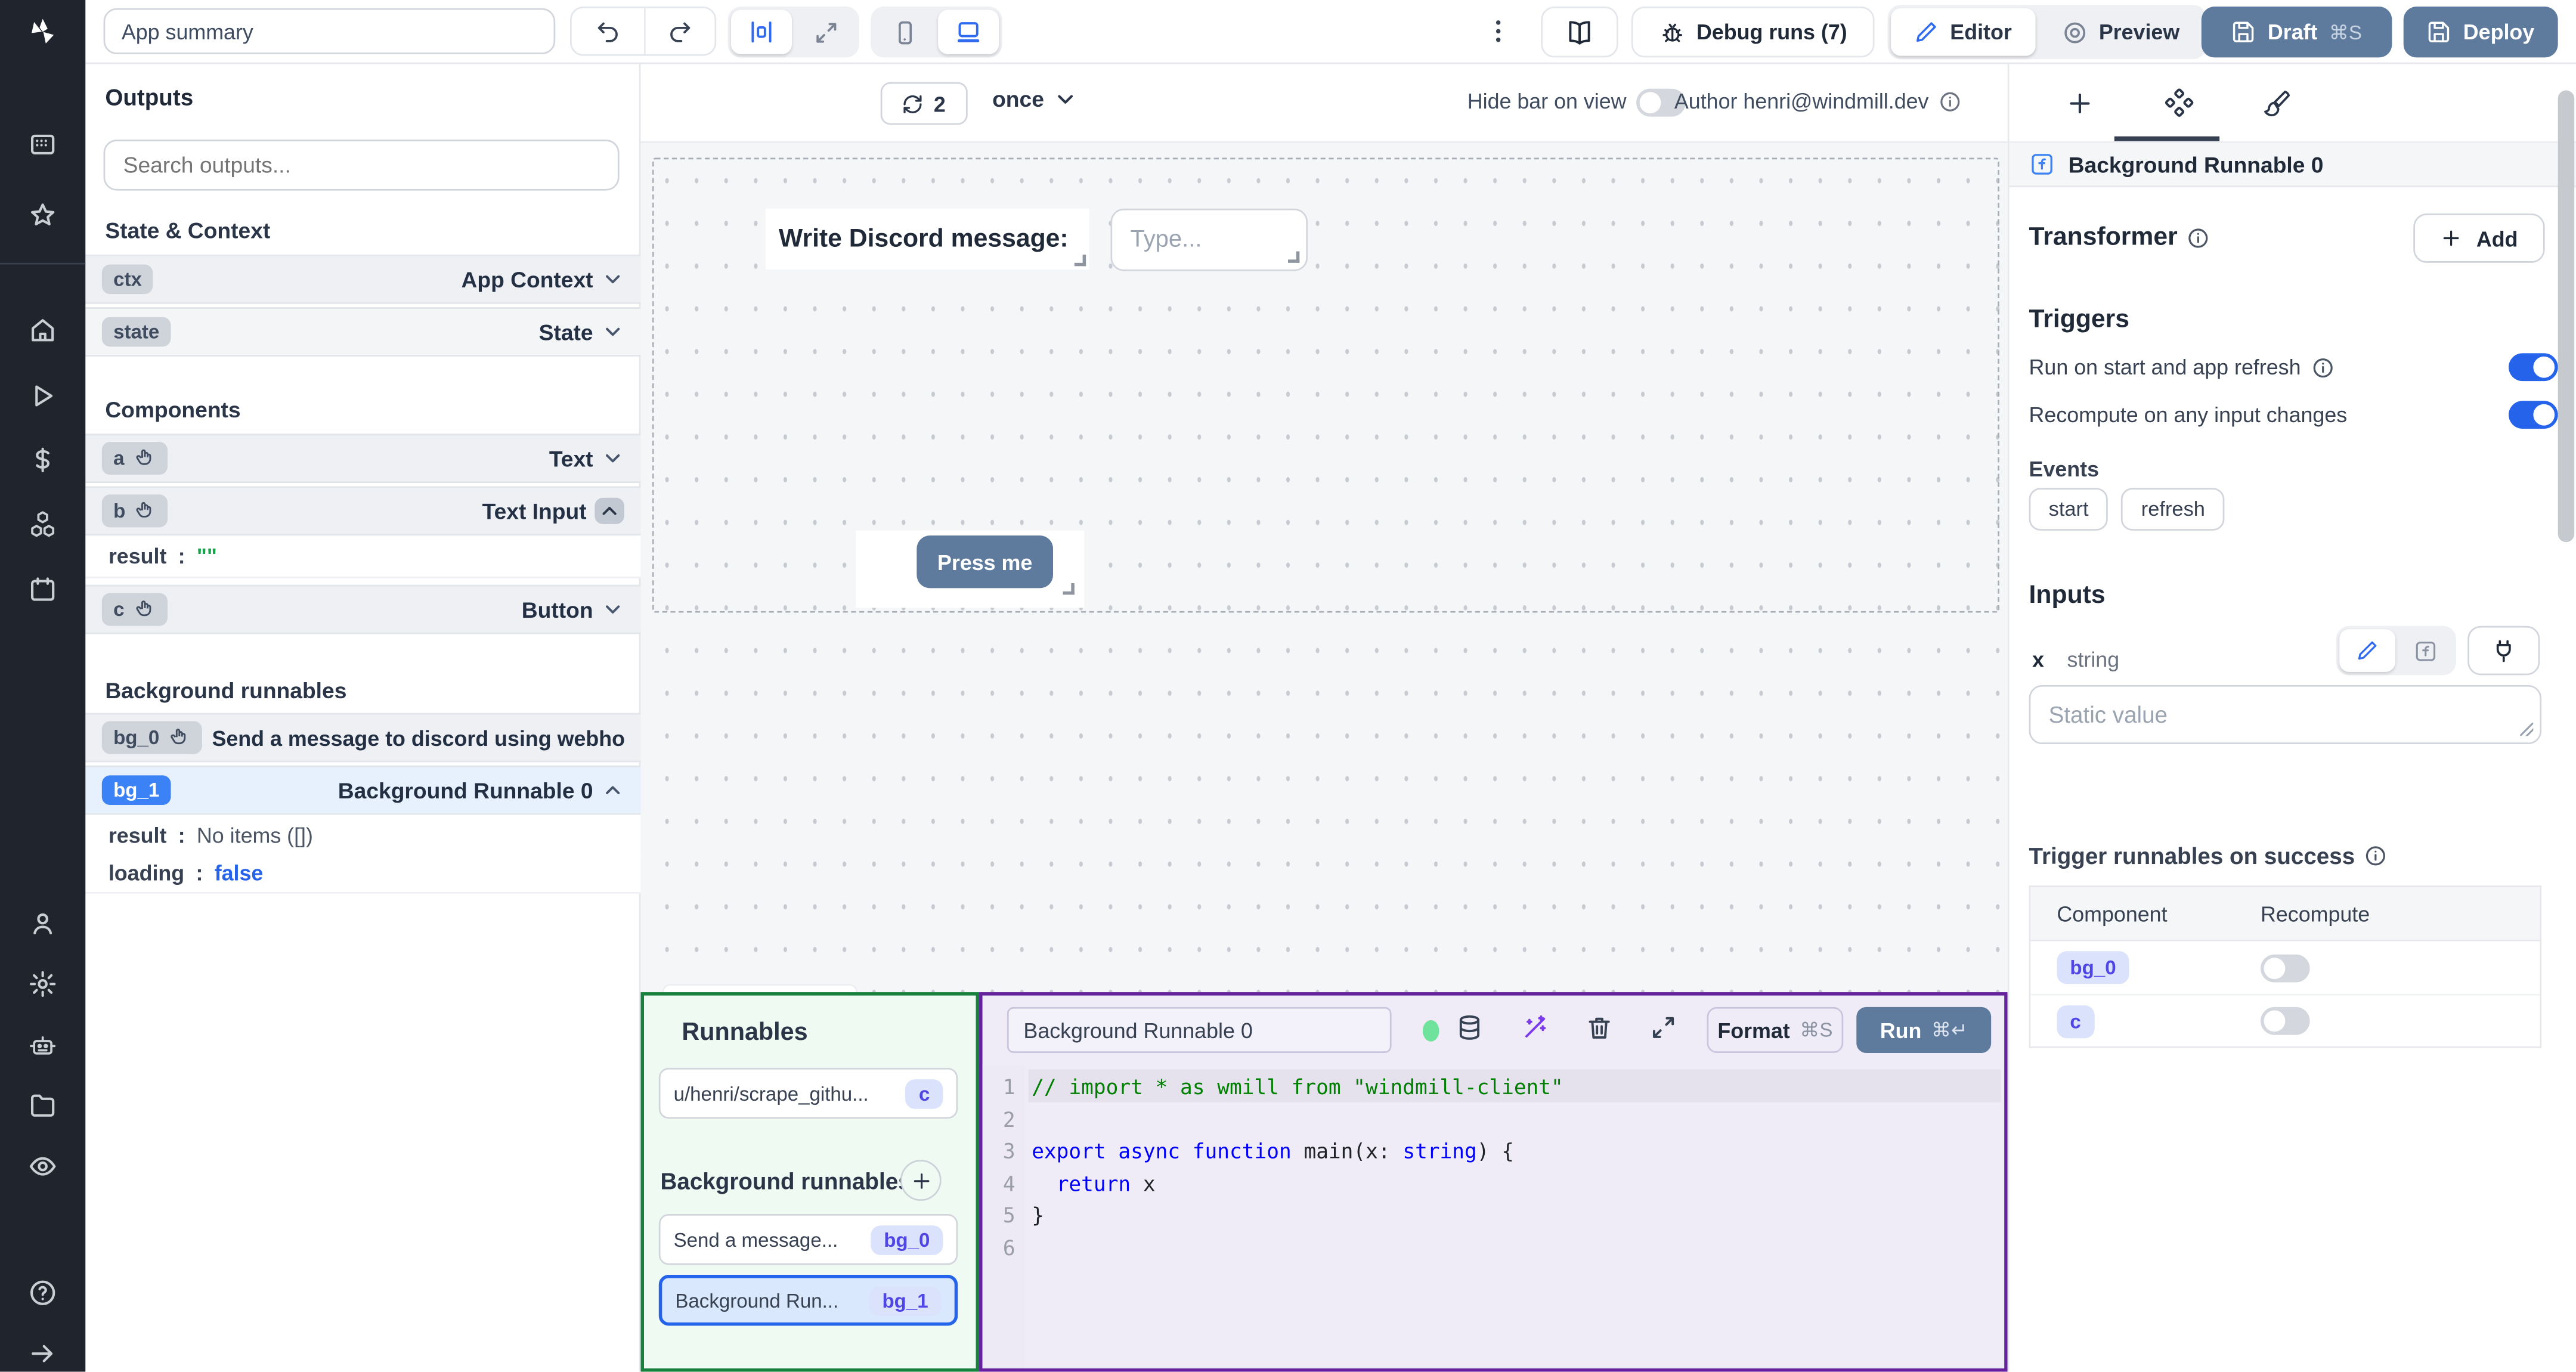 Image resolution: width=2576 pixels, height=1372 pixels. I want to click on recompute-toggle-bg0, so click(2286, 967).